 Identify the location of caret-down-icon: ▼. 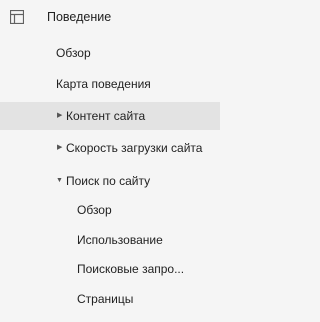
(59, 180).